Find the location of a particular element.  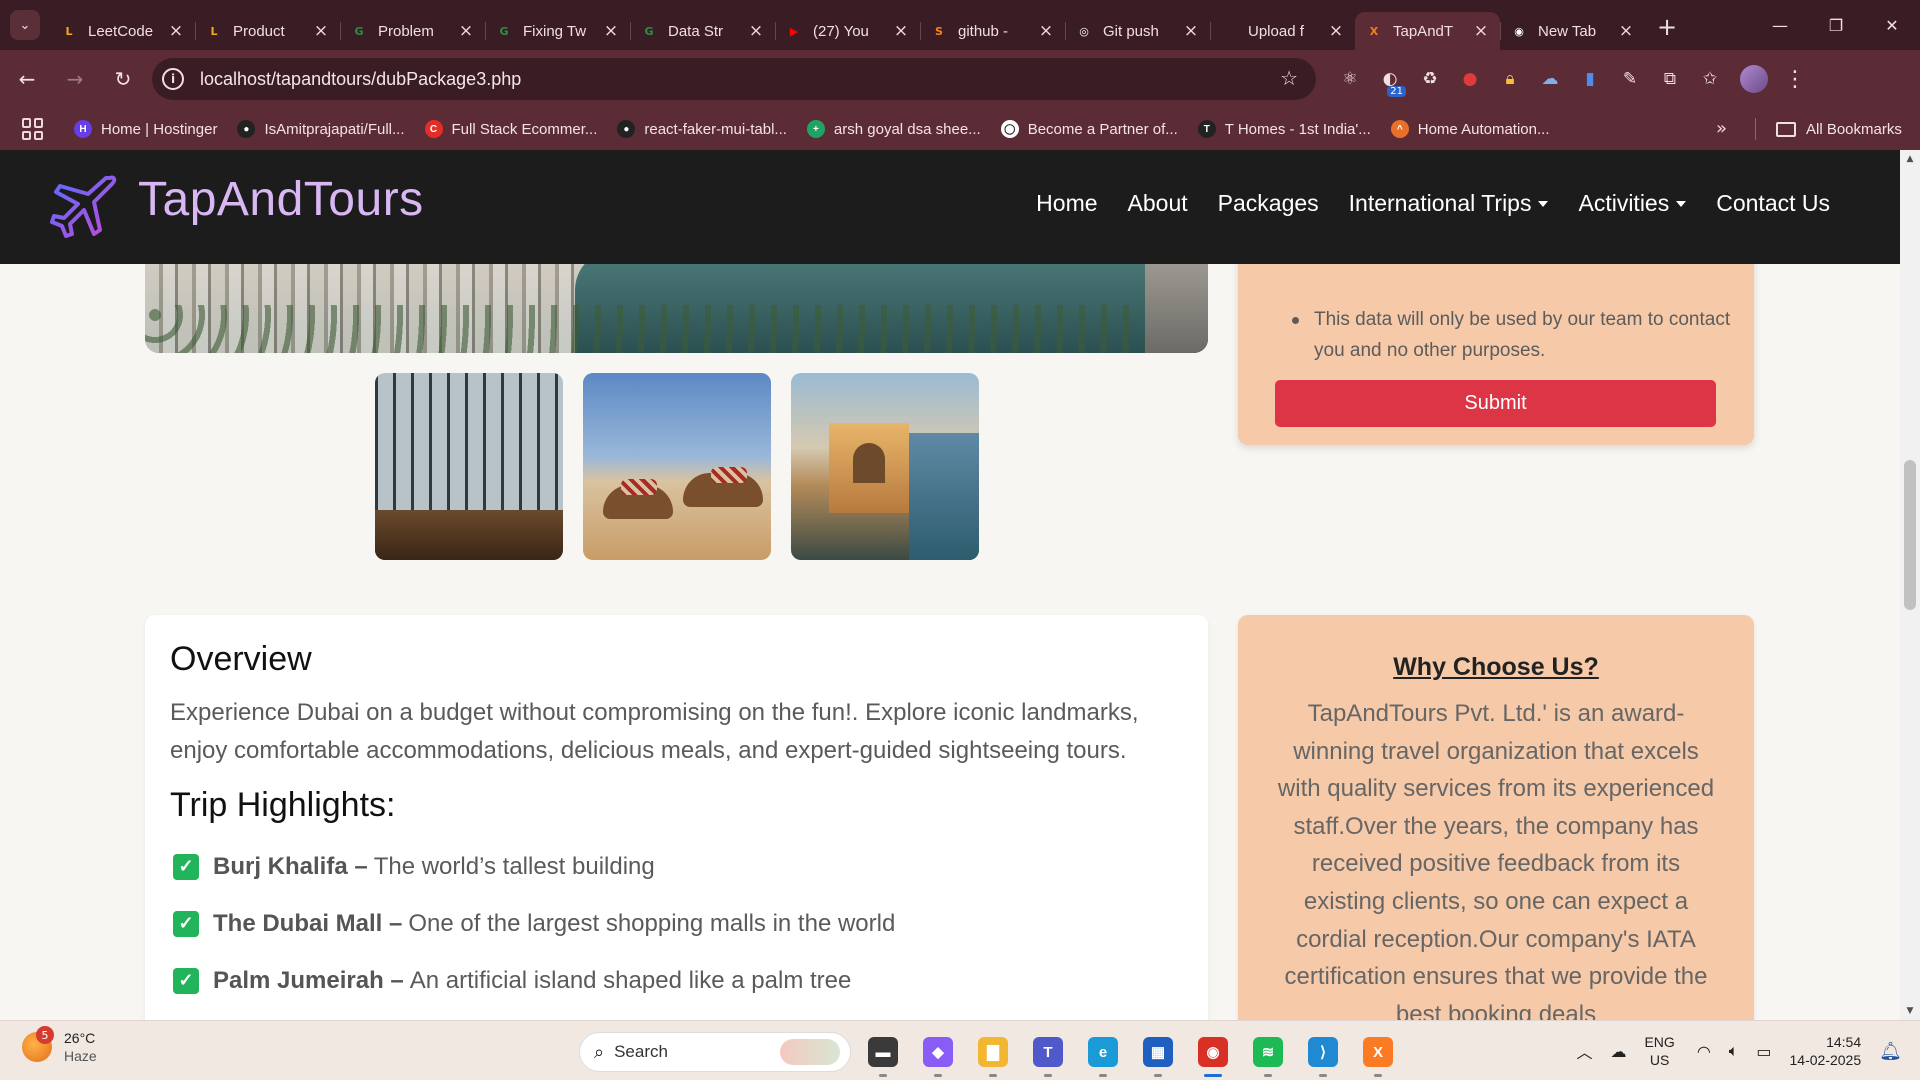

taskbar-app: ◆ is located at coordinates (938, 1053).